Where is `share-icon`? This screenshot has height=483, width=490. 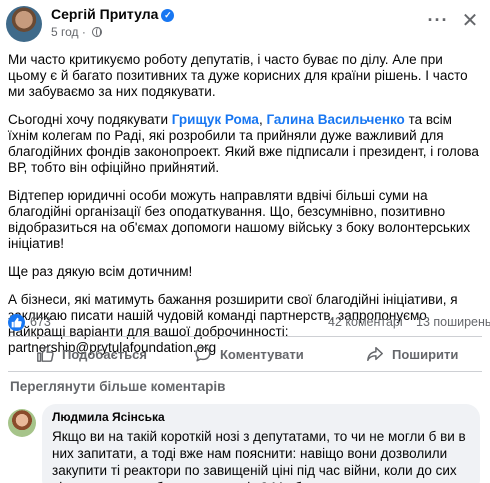
share-icon is located at coordinates (375, 354).